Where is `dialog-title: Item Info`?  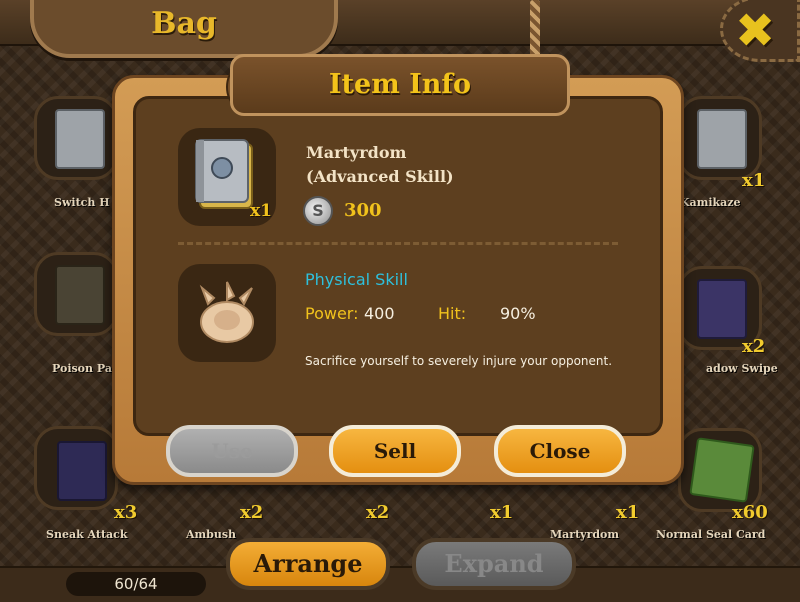 dialog-title: Item Info is located at coordinates (400, 84).